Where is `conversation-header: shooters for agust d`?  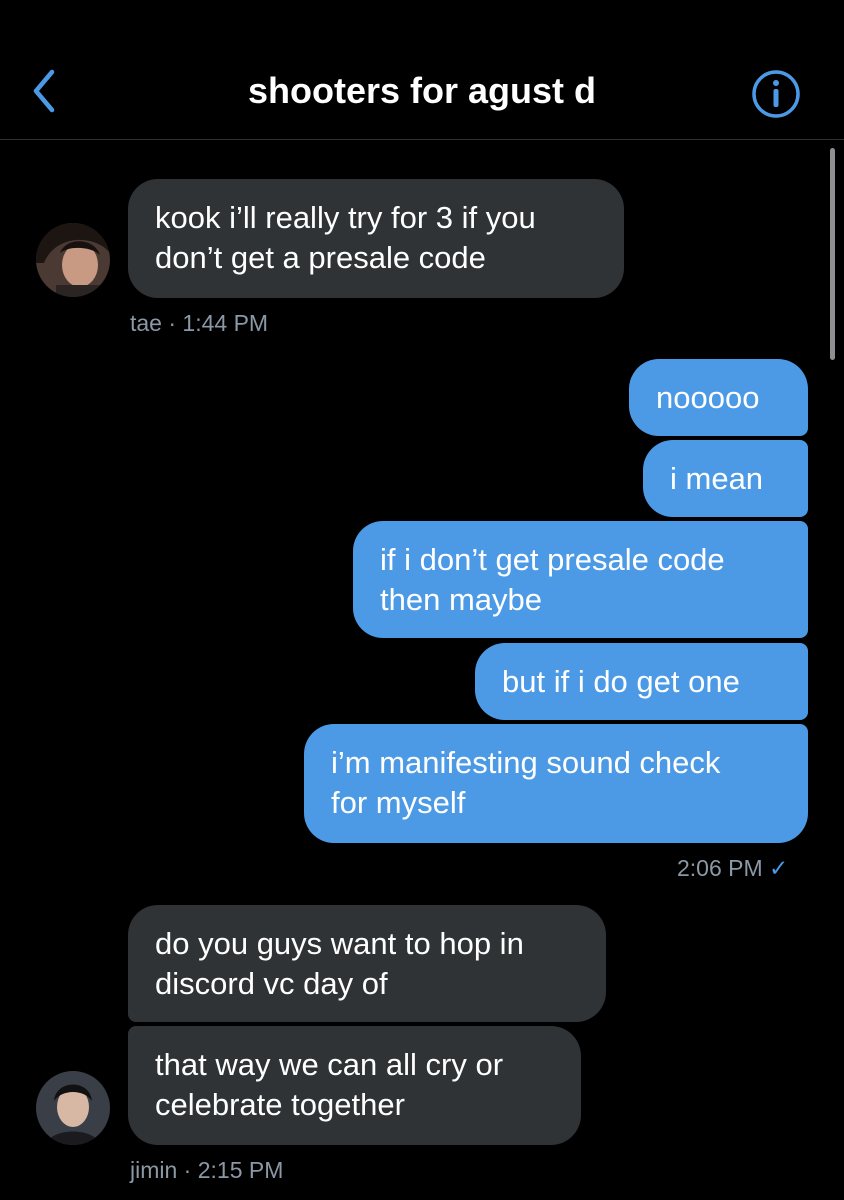 conversation-header: shooters for agust d is located at coordinates (422, 70).